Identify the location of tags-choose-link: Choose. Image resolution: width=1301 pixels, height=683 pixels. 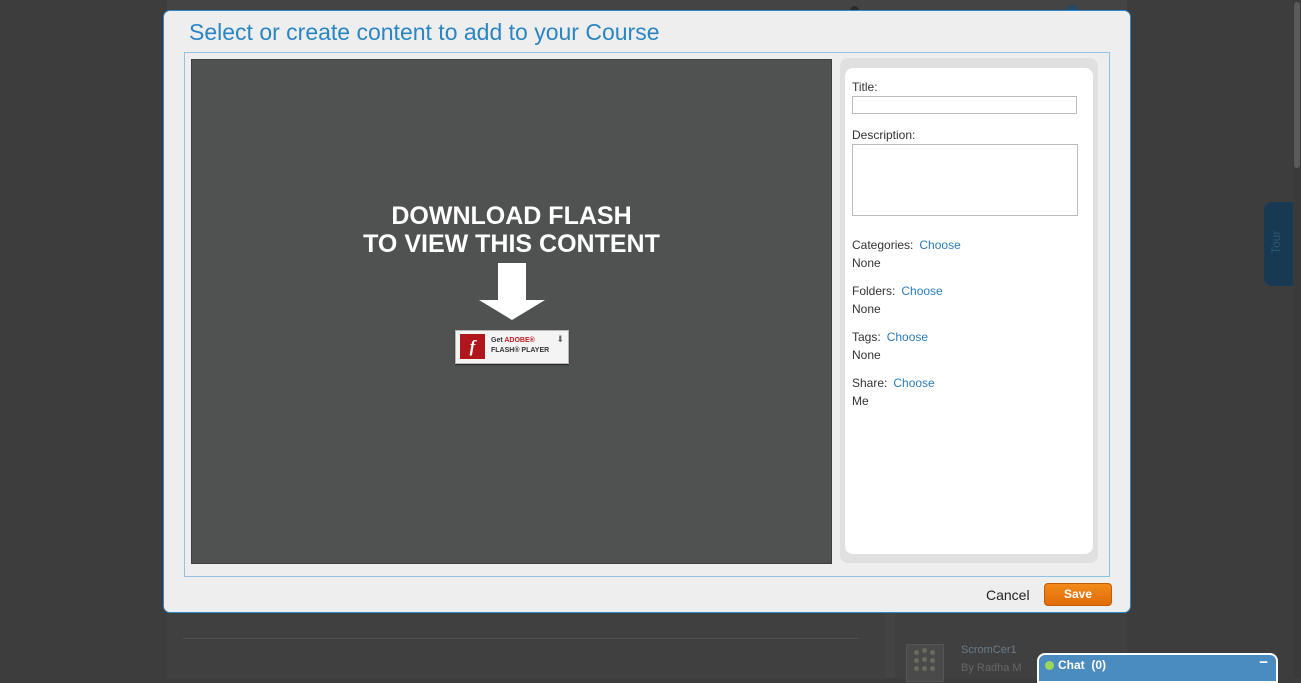
(907, 337).